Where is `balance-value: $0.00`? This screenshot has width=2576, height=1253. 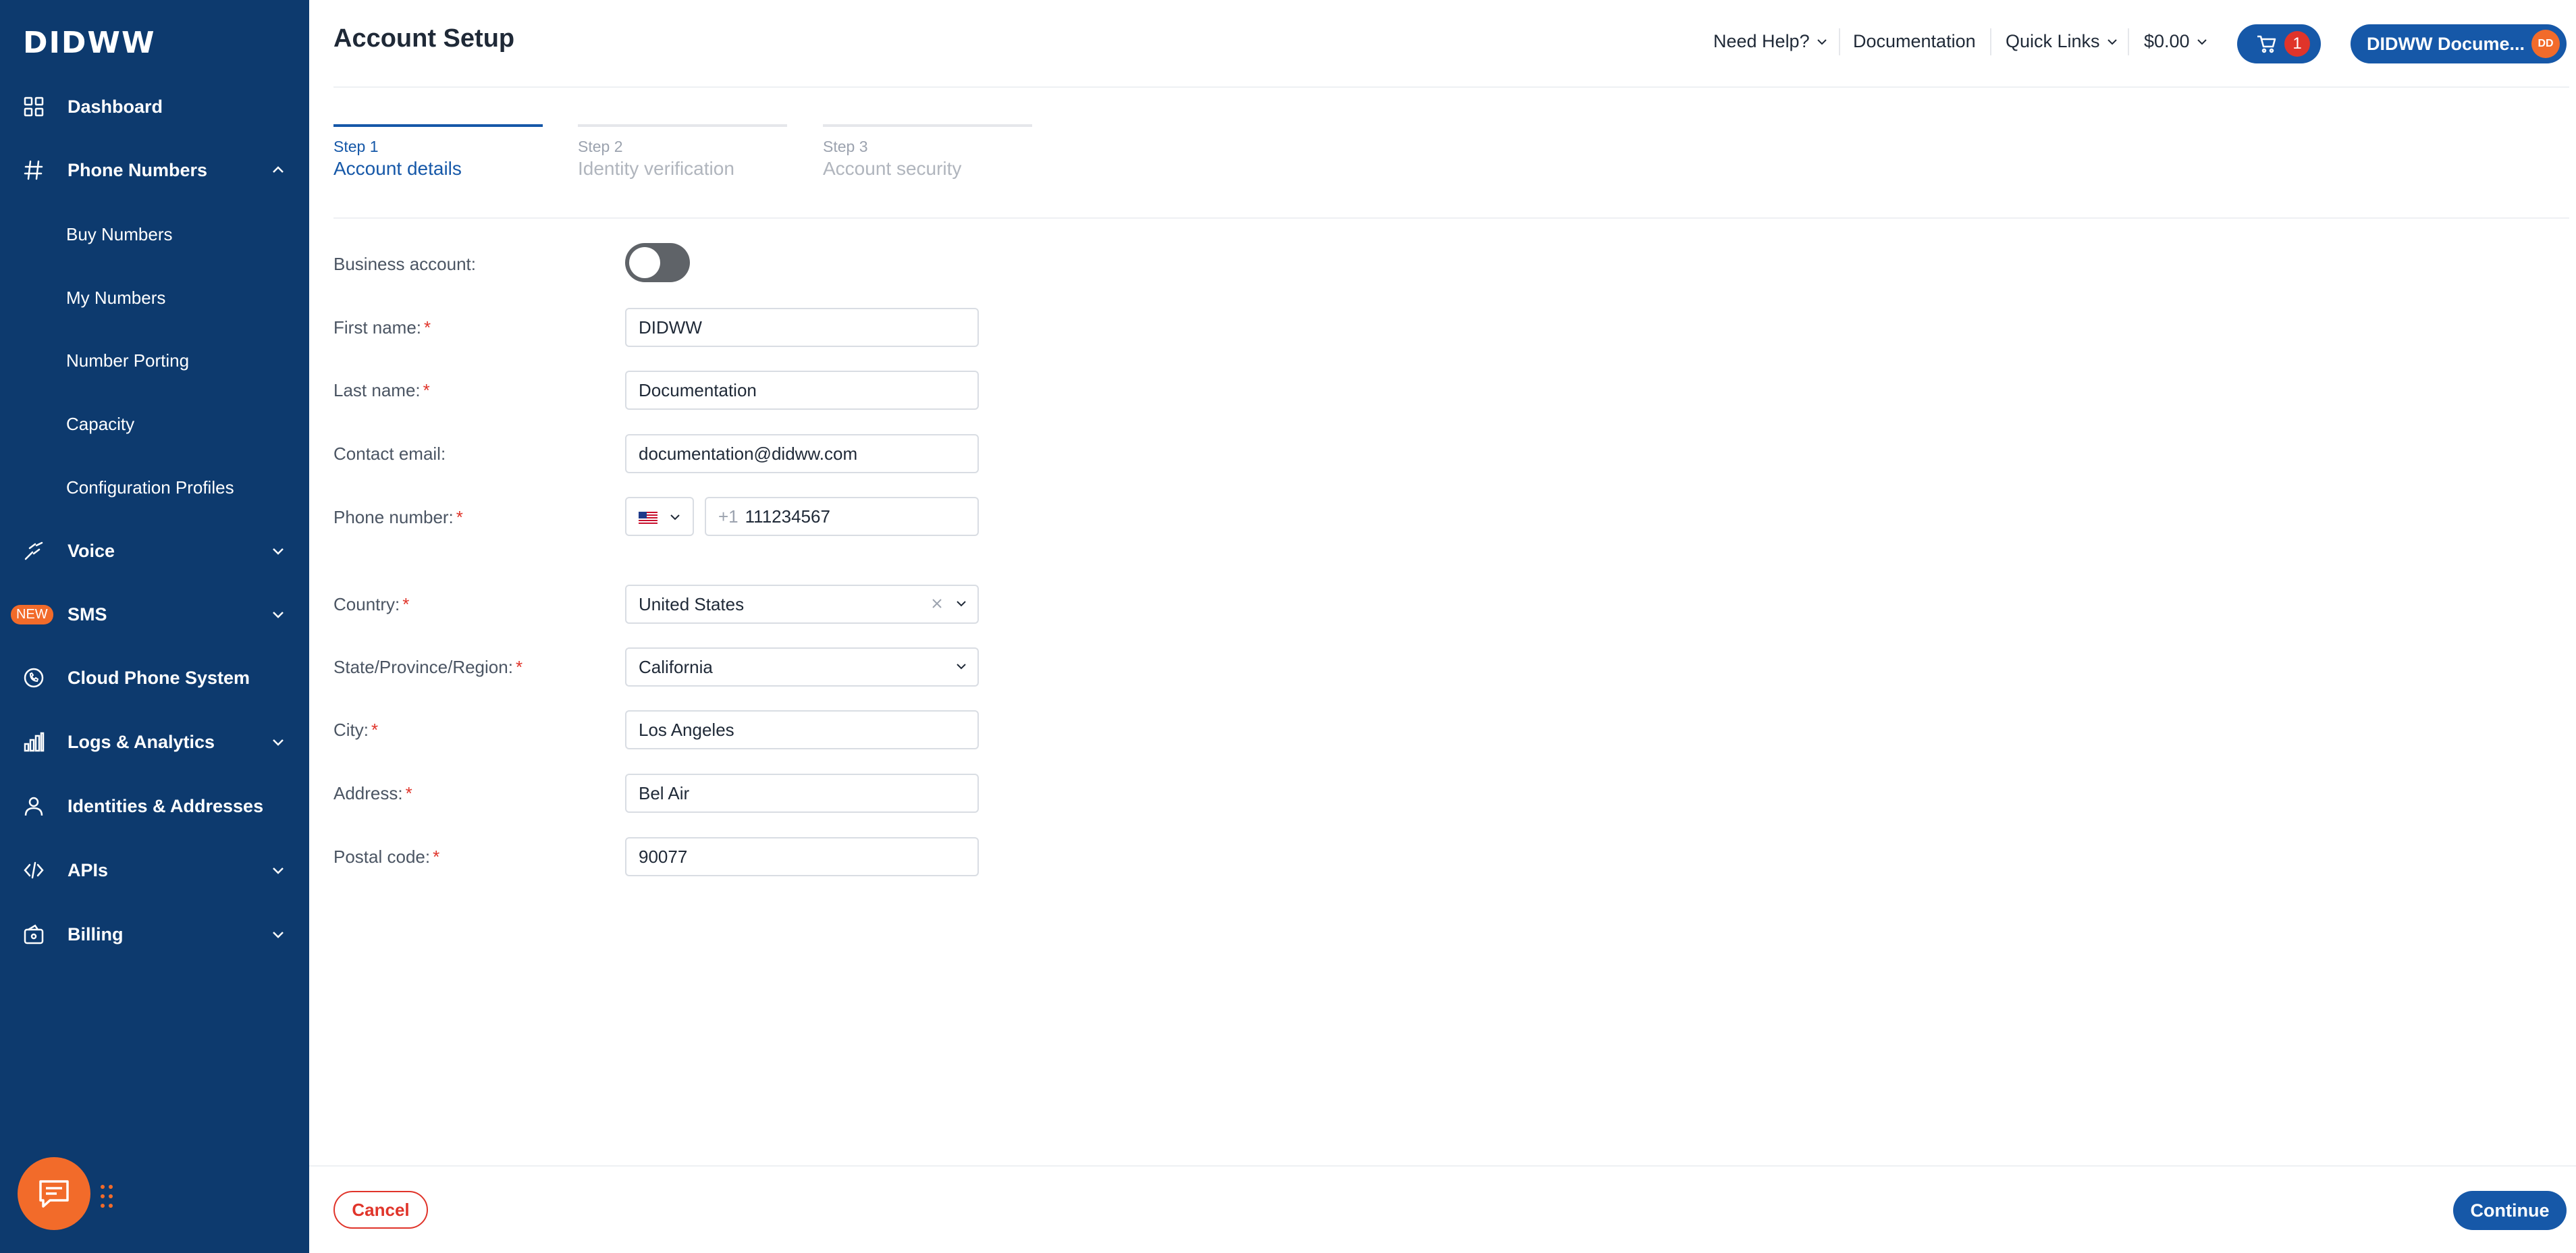
balance-value: $0.00 is located at coordinates (2167, 41).